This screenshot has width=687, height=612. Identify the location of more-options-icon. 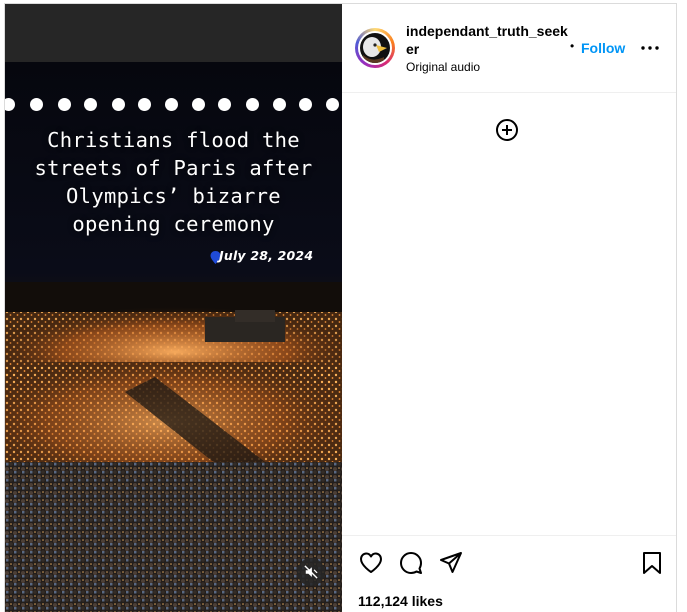
(650, 48).